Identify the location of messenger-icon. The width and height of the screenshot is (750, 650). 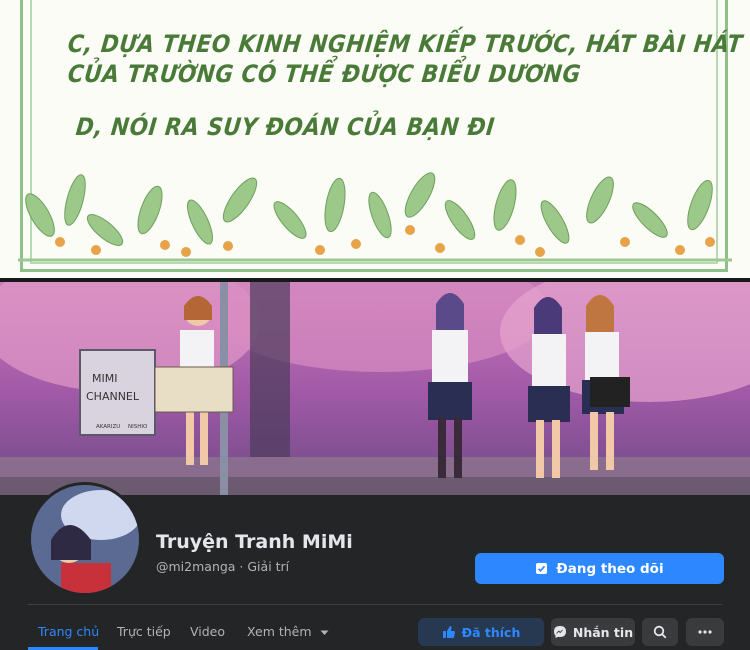
(560, 632).